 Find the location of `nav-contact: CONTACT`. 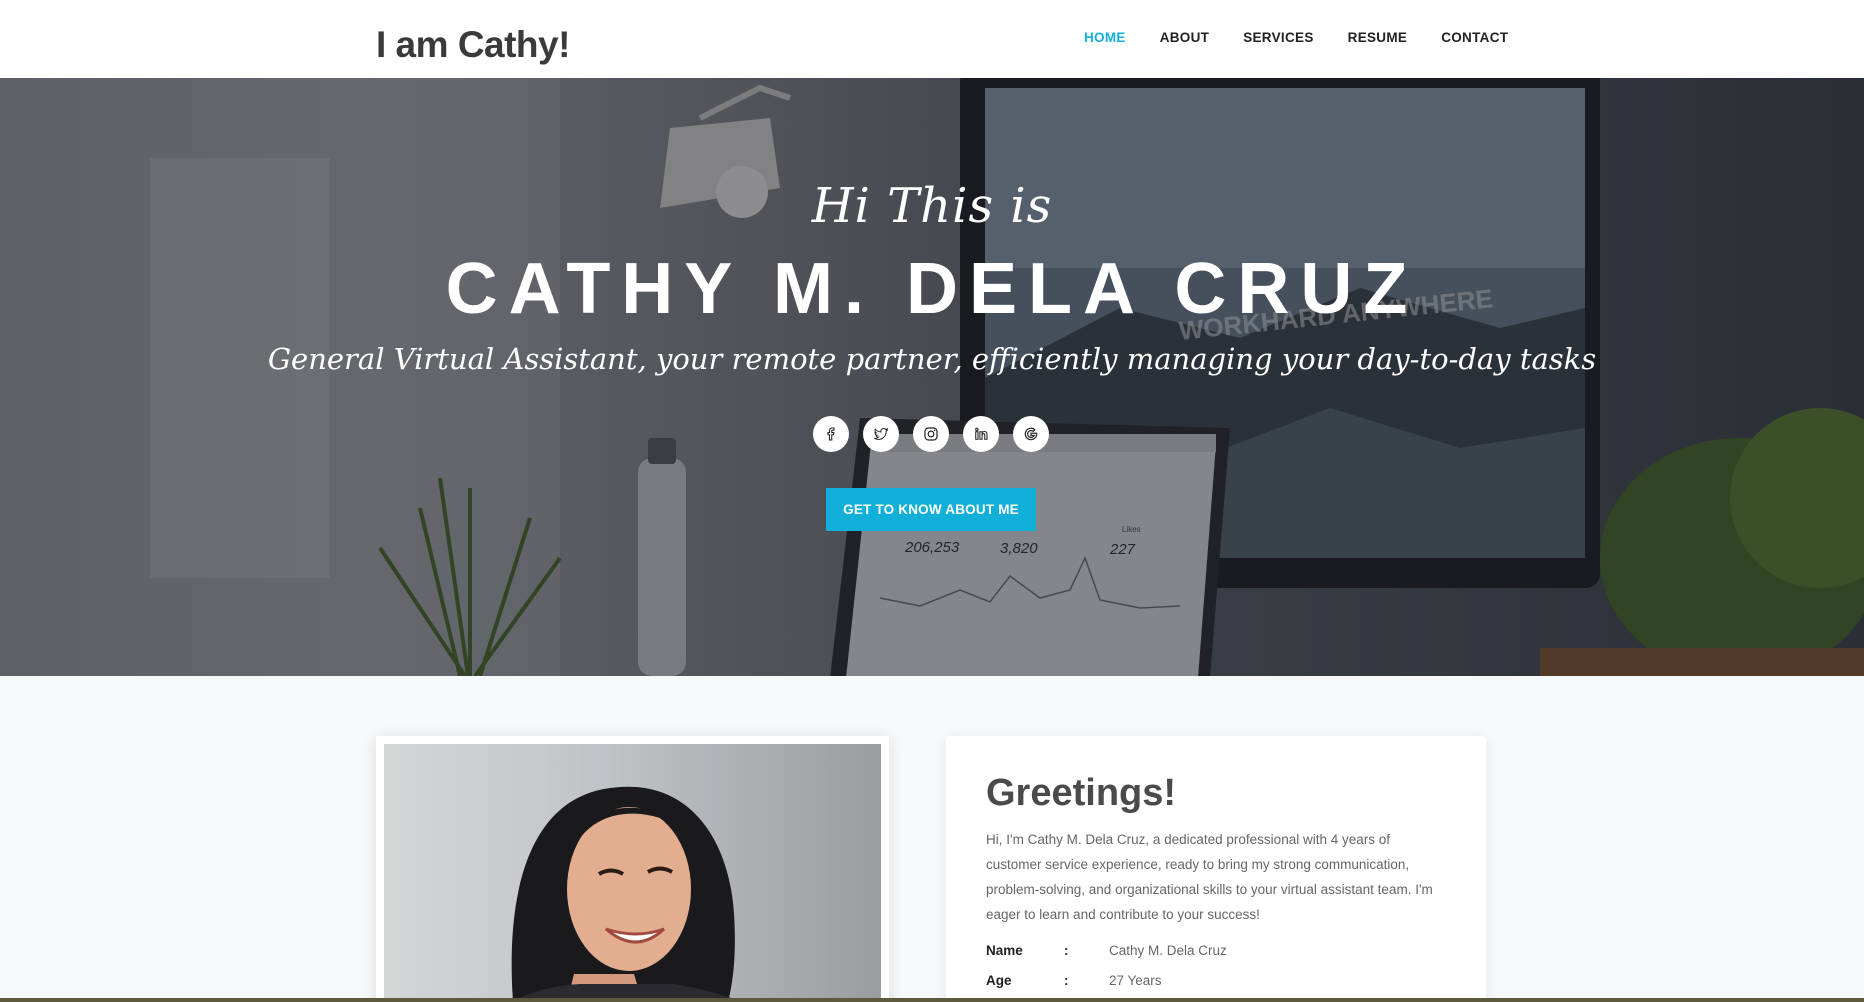

nav-contact: CONTACT is located at coordinates (1474, 37).